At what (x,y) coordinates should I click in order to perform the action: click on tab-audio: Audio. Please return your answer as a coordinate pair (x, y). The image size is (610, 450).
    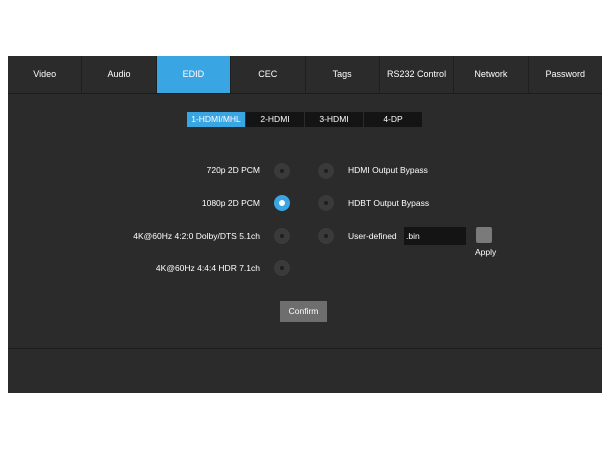
    Looking at the image, I should click on (119, 74).